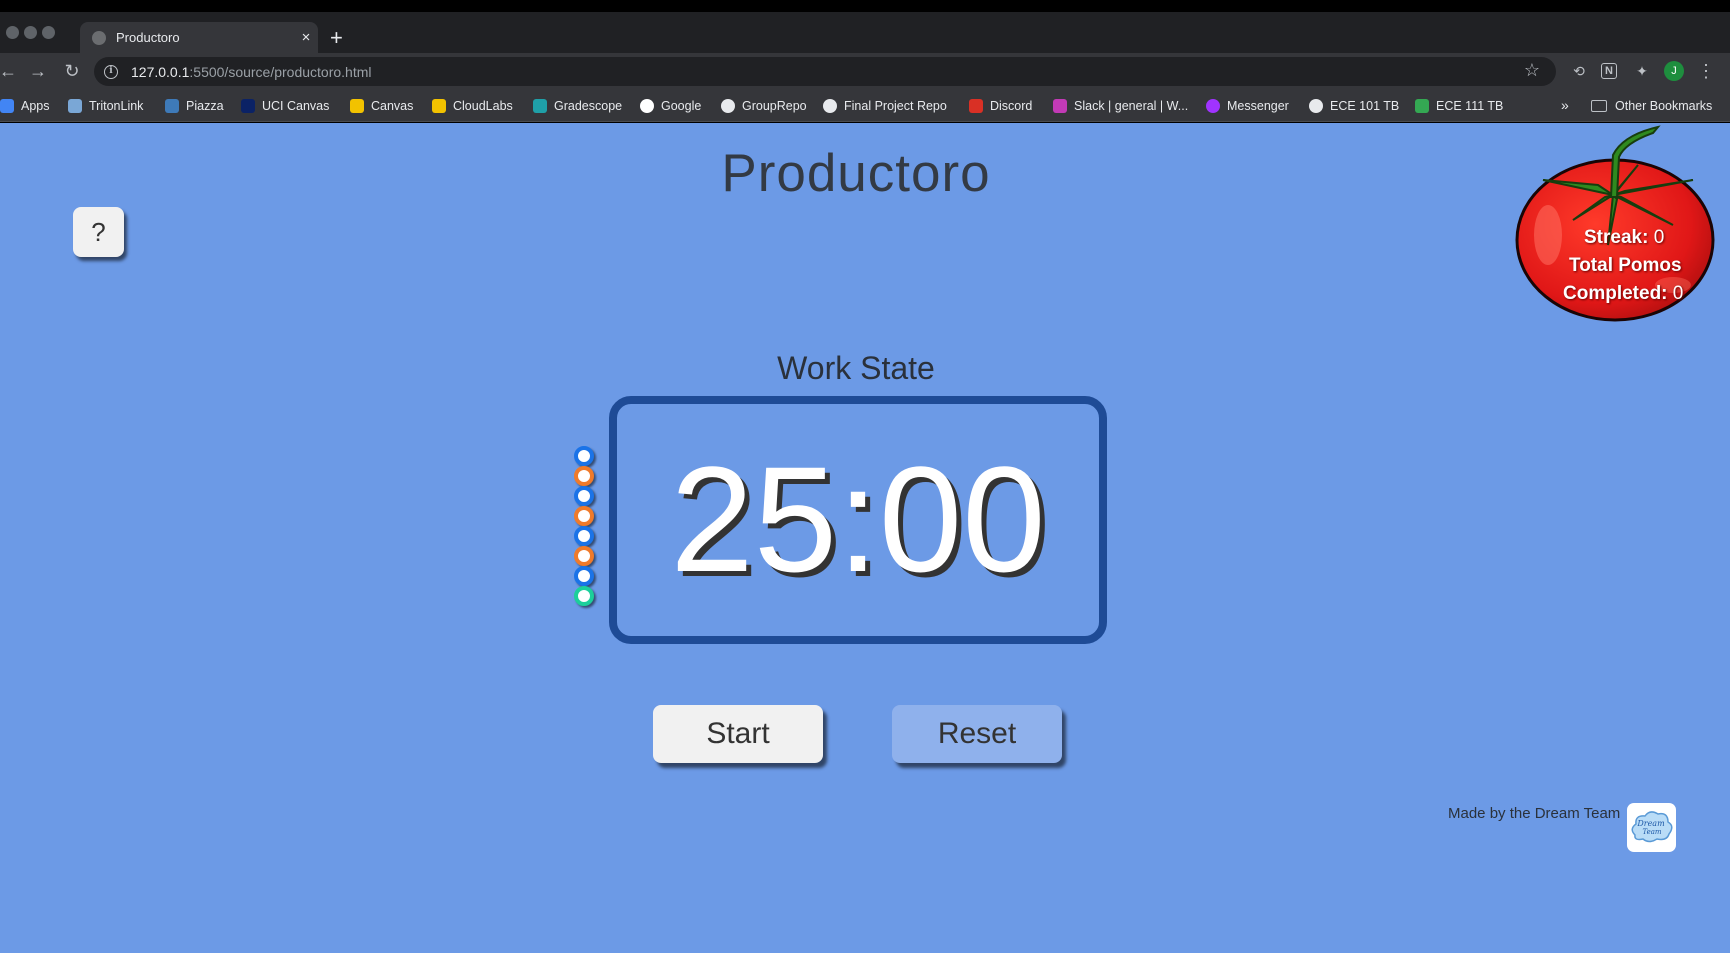  I want to click on bookmark-item: Apps, so click(25, 106).